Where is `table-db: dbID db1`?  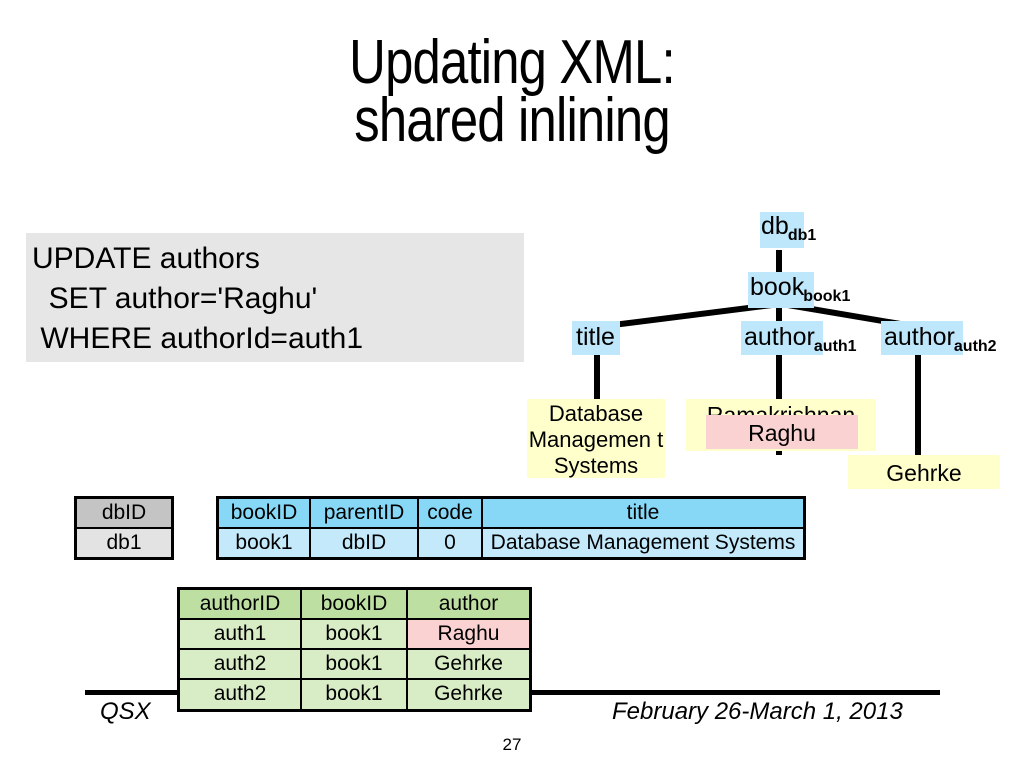 table-db: dbID db1 is located at coordinates (124, 528).